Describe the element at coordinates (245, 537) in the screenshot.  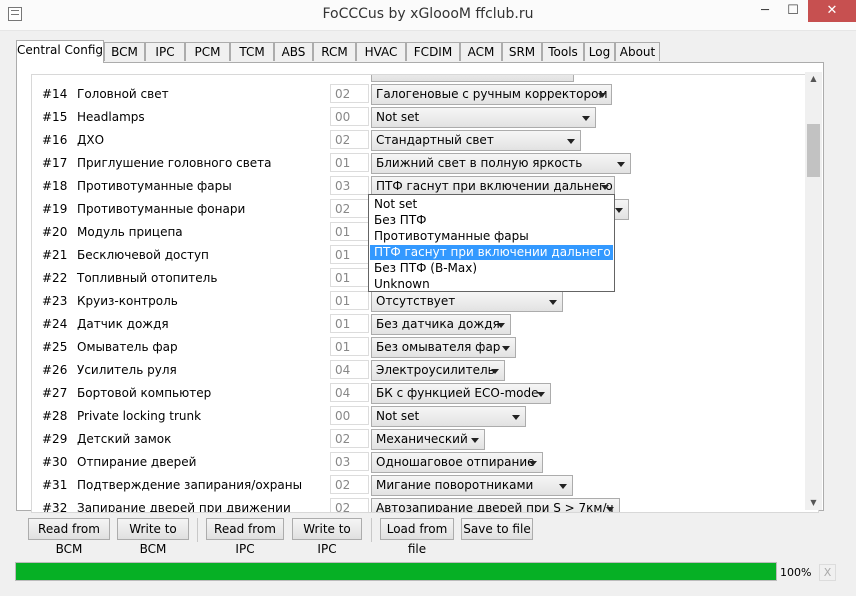
I see `read-from-ipc-button: Read from IPC` at that location.